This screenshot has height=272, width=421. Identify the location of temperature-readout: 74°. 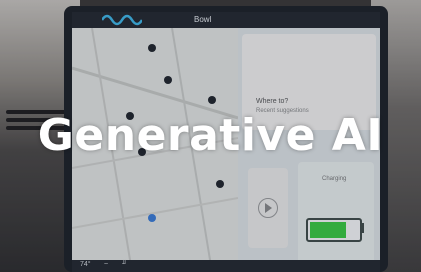
(85, 264).